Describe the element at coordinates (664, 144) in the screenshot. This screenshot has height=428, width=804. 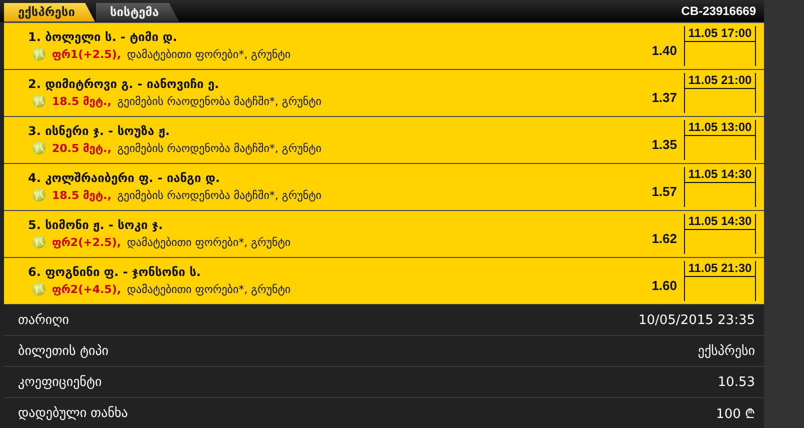
I see `odds: 1.35` at that location.